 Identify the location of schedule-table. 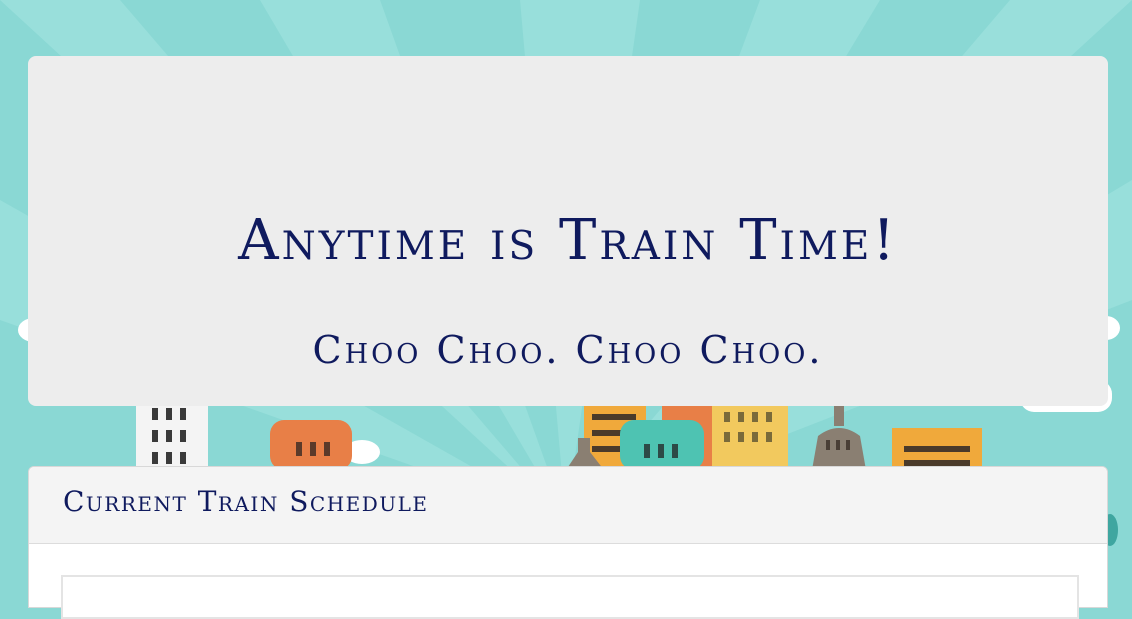
(570, 597).